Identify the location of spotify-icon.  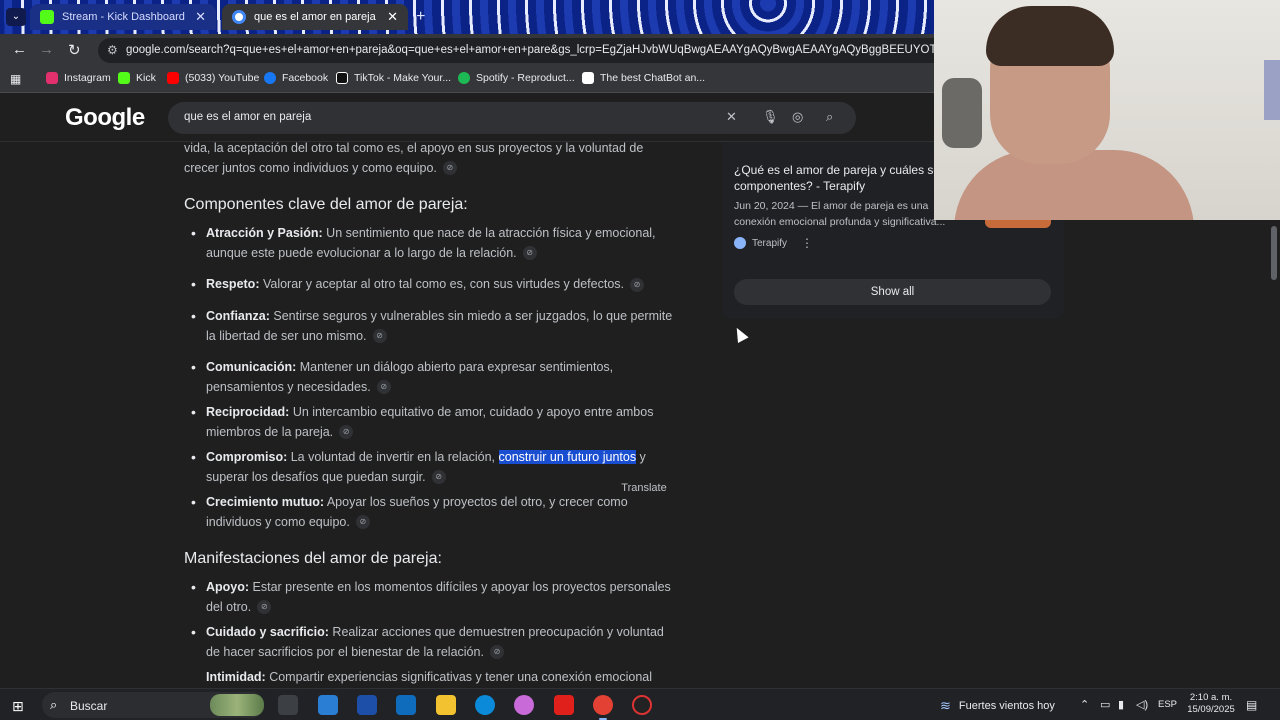
(464, 78).